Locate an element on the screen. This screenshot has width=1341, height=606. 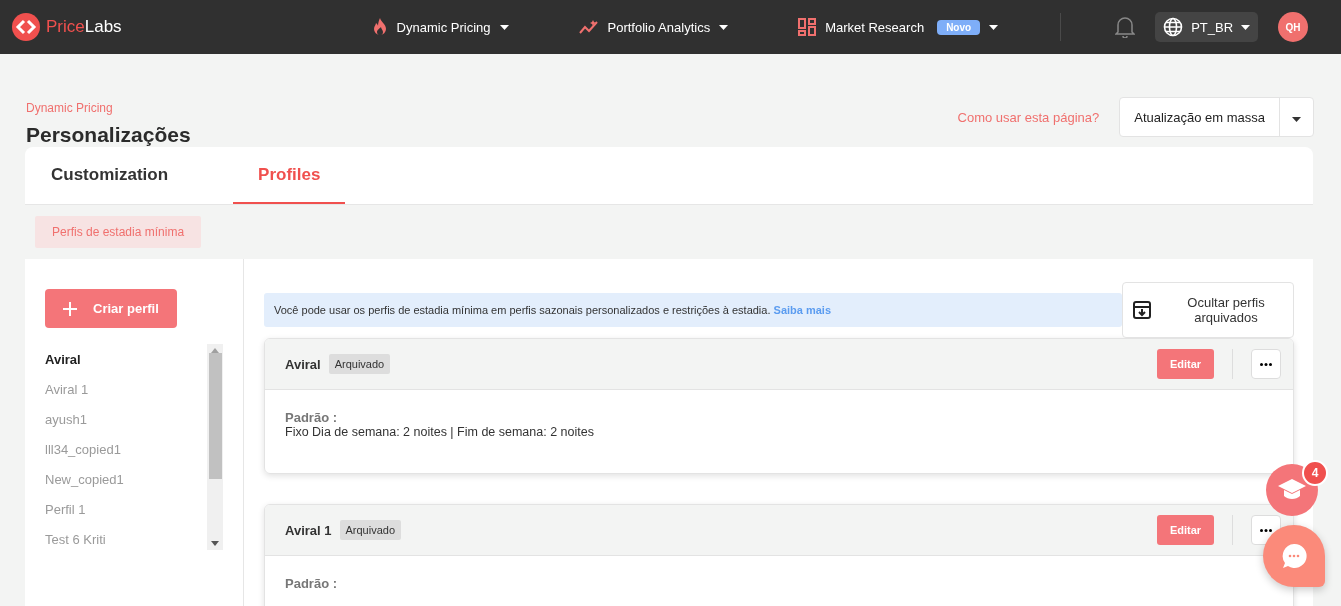
profile-list-item: Test 6 Kriti is located at coordinates (75, 539).